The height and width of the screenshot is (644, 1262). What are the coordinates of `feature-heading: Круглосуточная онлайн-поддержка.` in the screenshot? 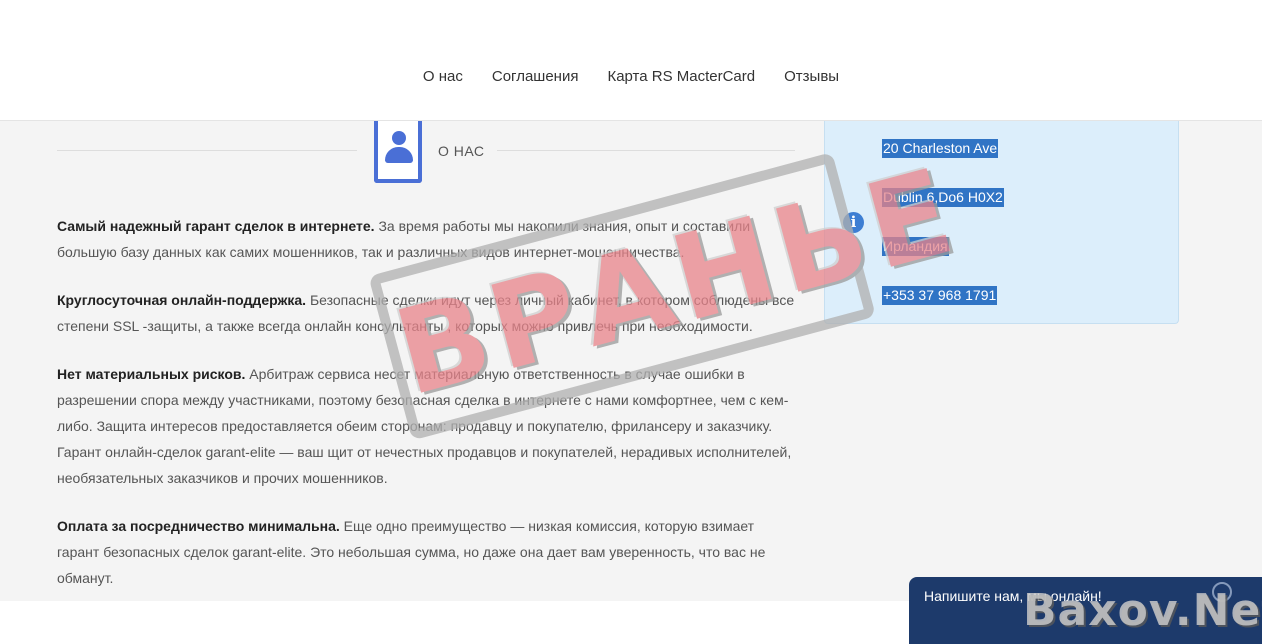 It's located at (182, 300).